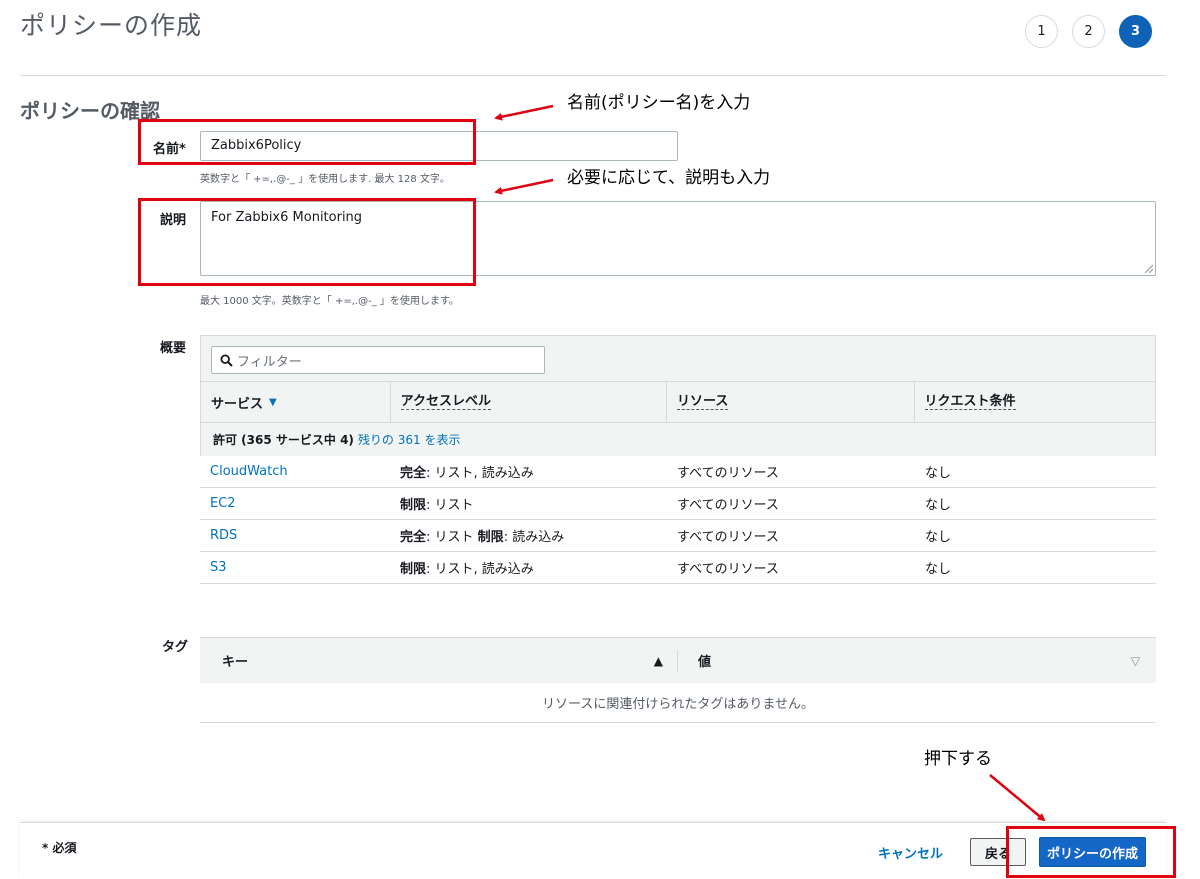 This screenshot has height=879, width=1200. I want to click on name-hint: 英数字と「 +=,.@-_ 」を使用します. 最大 128 文字。, so click(325, 179).